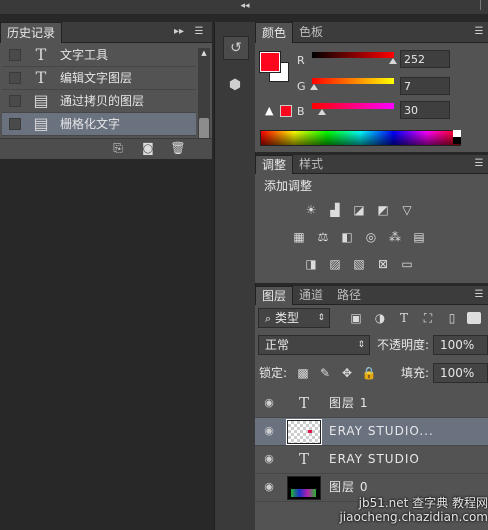  I want to click on camera-icon: ◙, so click(148, 149).